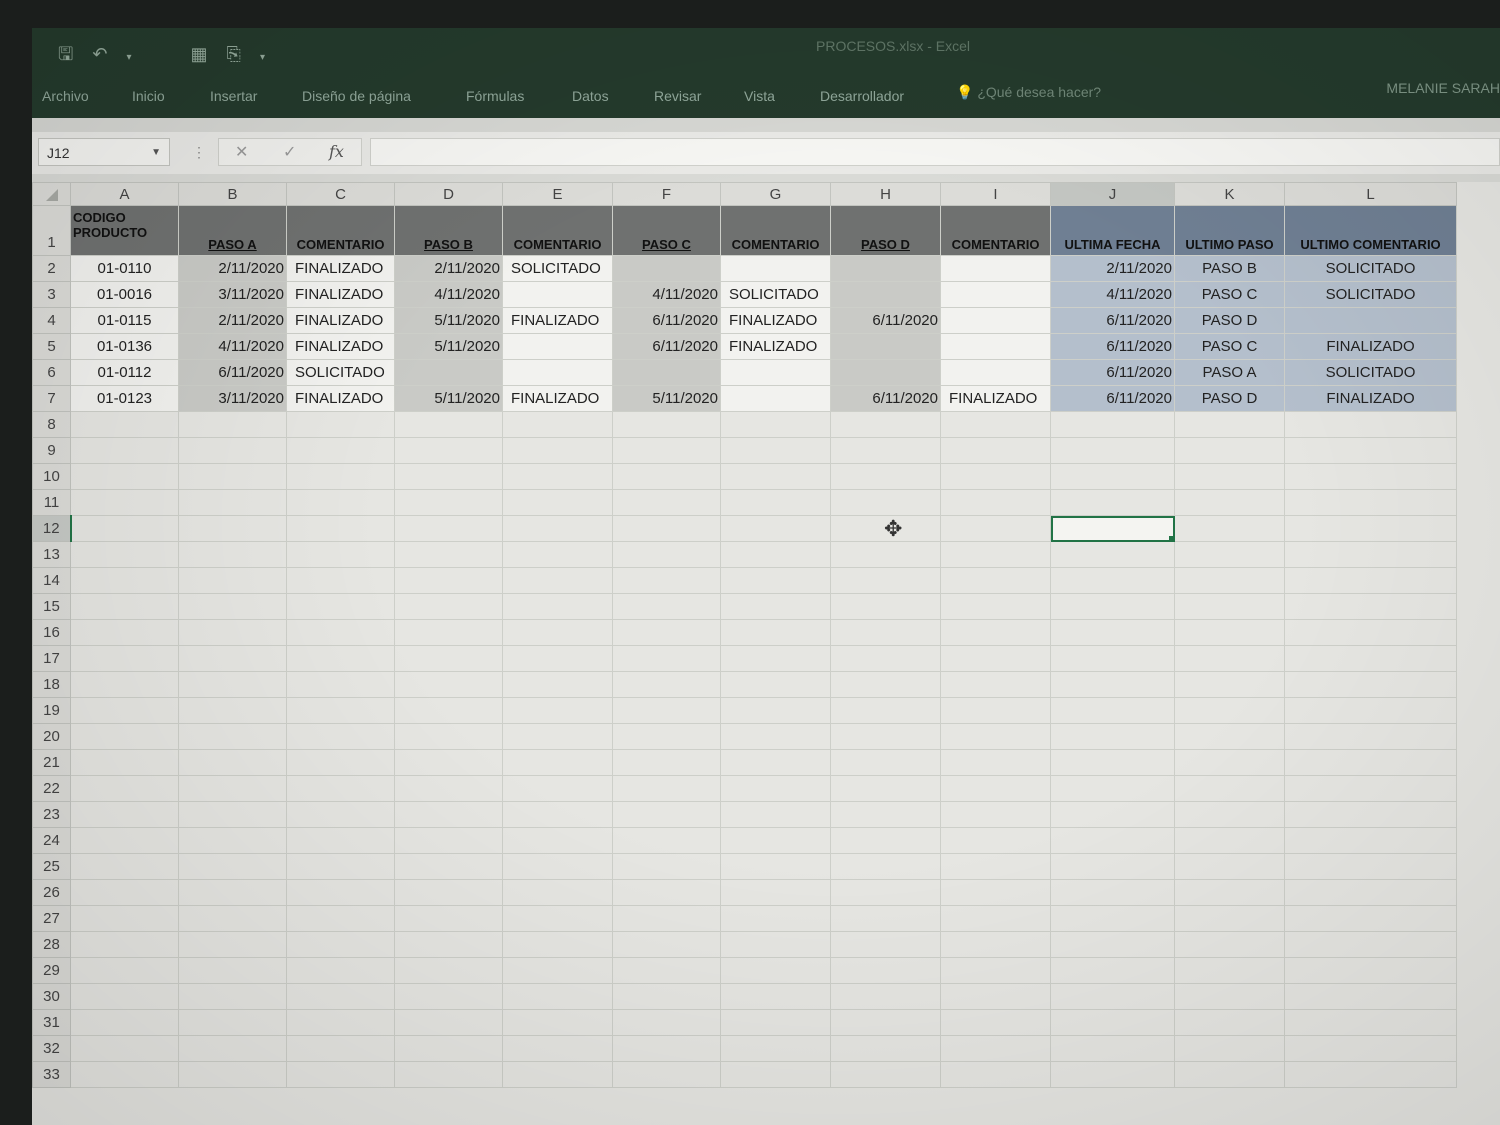 This screenshot has width=1500, height=1125. Describe the element at coordinates (666, 294) in the screenshot. I see `data-cell: 4/11/2020` at that location.